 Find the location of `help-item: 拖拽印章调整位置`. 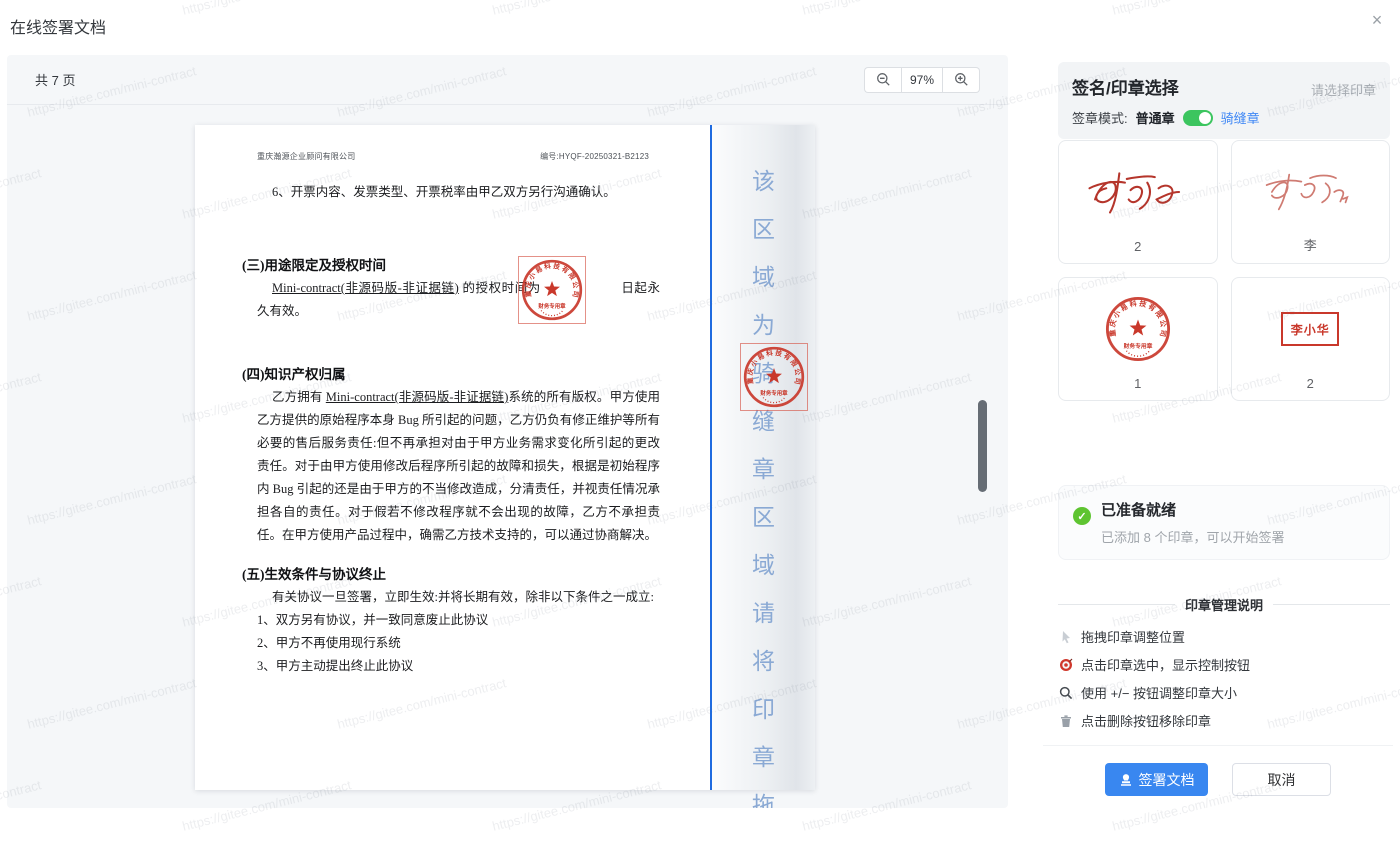

help-item: 拖拽印章调整位置 is located at coordinates (1224, 636).